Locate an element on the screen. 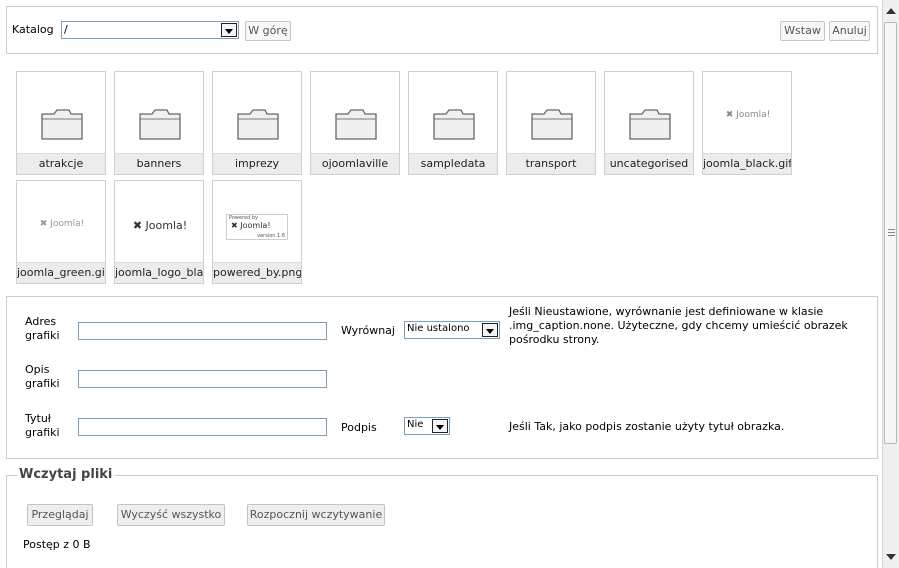 The width and height of the screenshot is (899, 568). start-upload-button: Rozpocznij wczytywanie is located at coordinates (316, 515).